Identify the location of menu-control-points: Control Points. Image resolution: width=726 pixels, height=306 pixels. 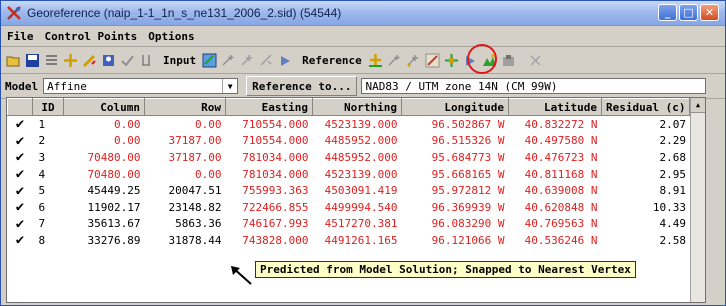
(91, 36).